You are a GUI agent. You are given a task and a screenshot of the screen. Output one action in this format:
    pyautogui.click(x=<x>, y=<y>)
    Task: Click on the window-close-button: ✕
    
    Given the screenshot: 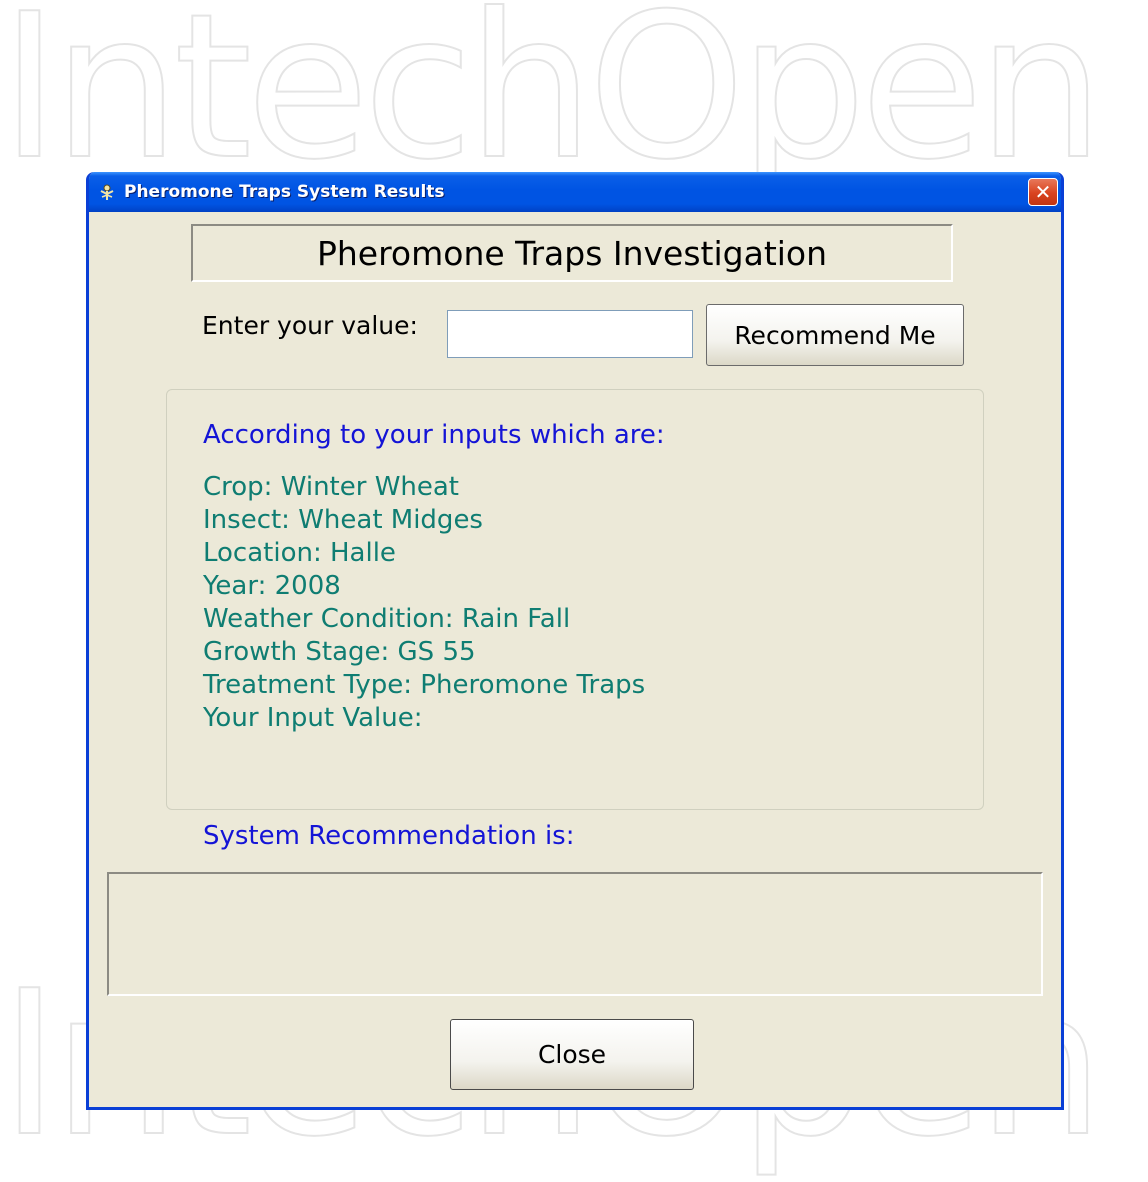 What is the action you would take?
    pyautogui.click(x=1043, y=192)
    